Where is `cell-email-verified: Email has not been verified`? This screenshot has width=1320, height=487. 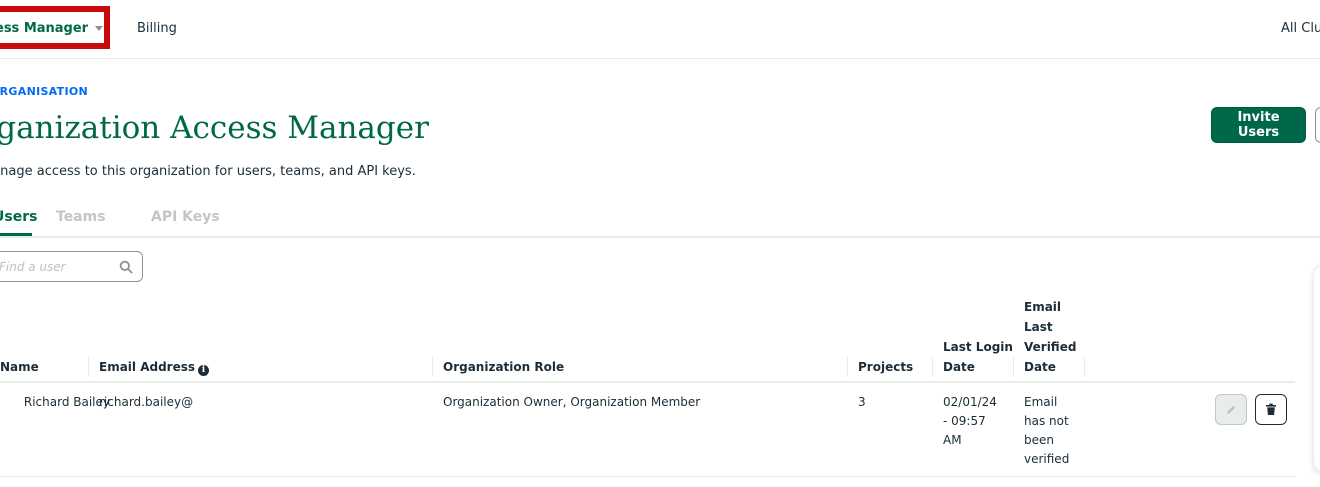
cell-email-verified: Email has not been verified is located at coordinates (1047, 430).